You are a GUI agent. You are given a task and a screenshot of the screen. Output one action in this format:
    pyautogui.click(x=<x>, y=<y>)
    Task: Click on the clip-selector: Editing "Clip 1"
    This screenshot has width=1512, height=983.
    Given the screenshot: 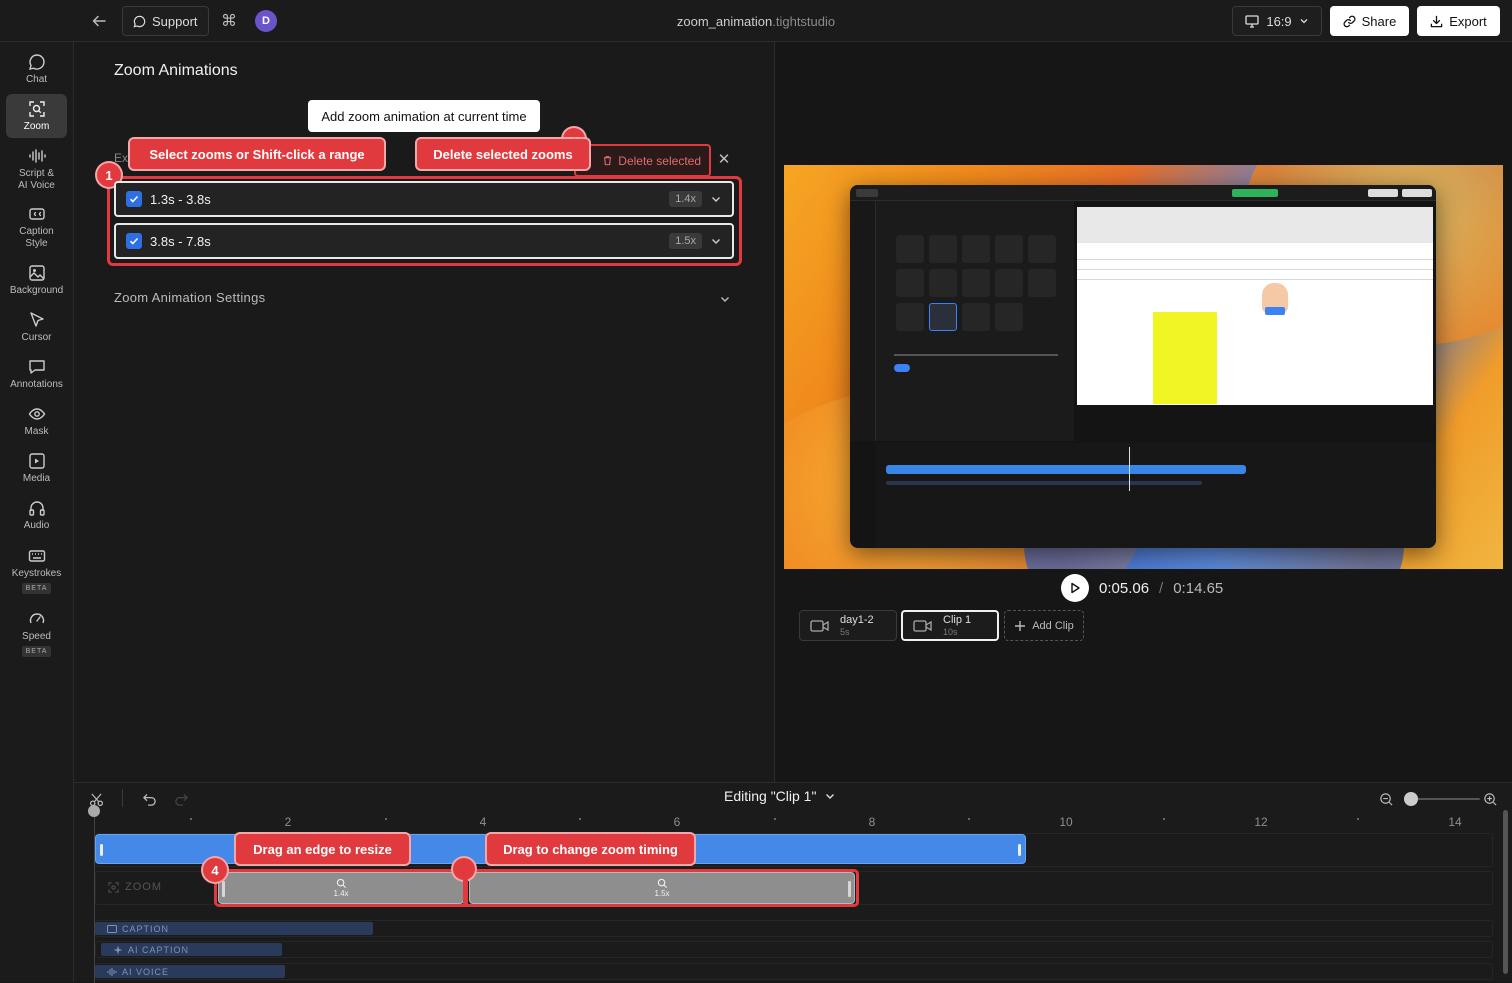 What is the action you would take?
    pyautogui.click(x=780, y=796)
    